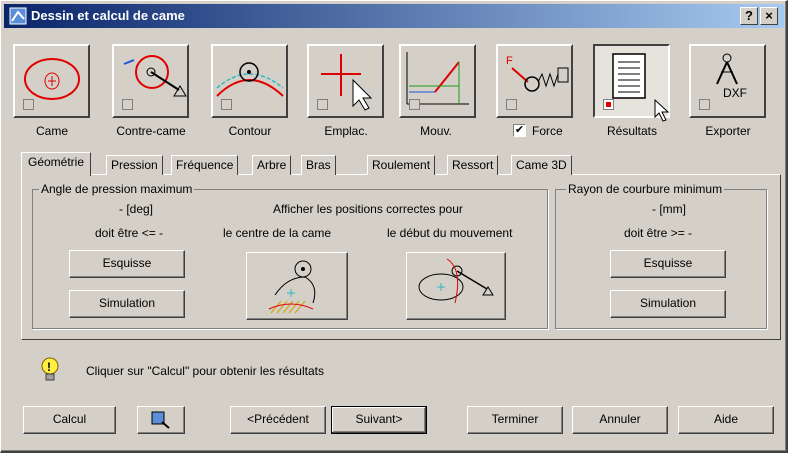  I want to click on title-bar: Dessin et calcul de came ? ×, so click(394, 16).